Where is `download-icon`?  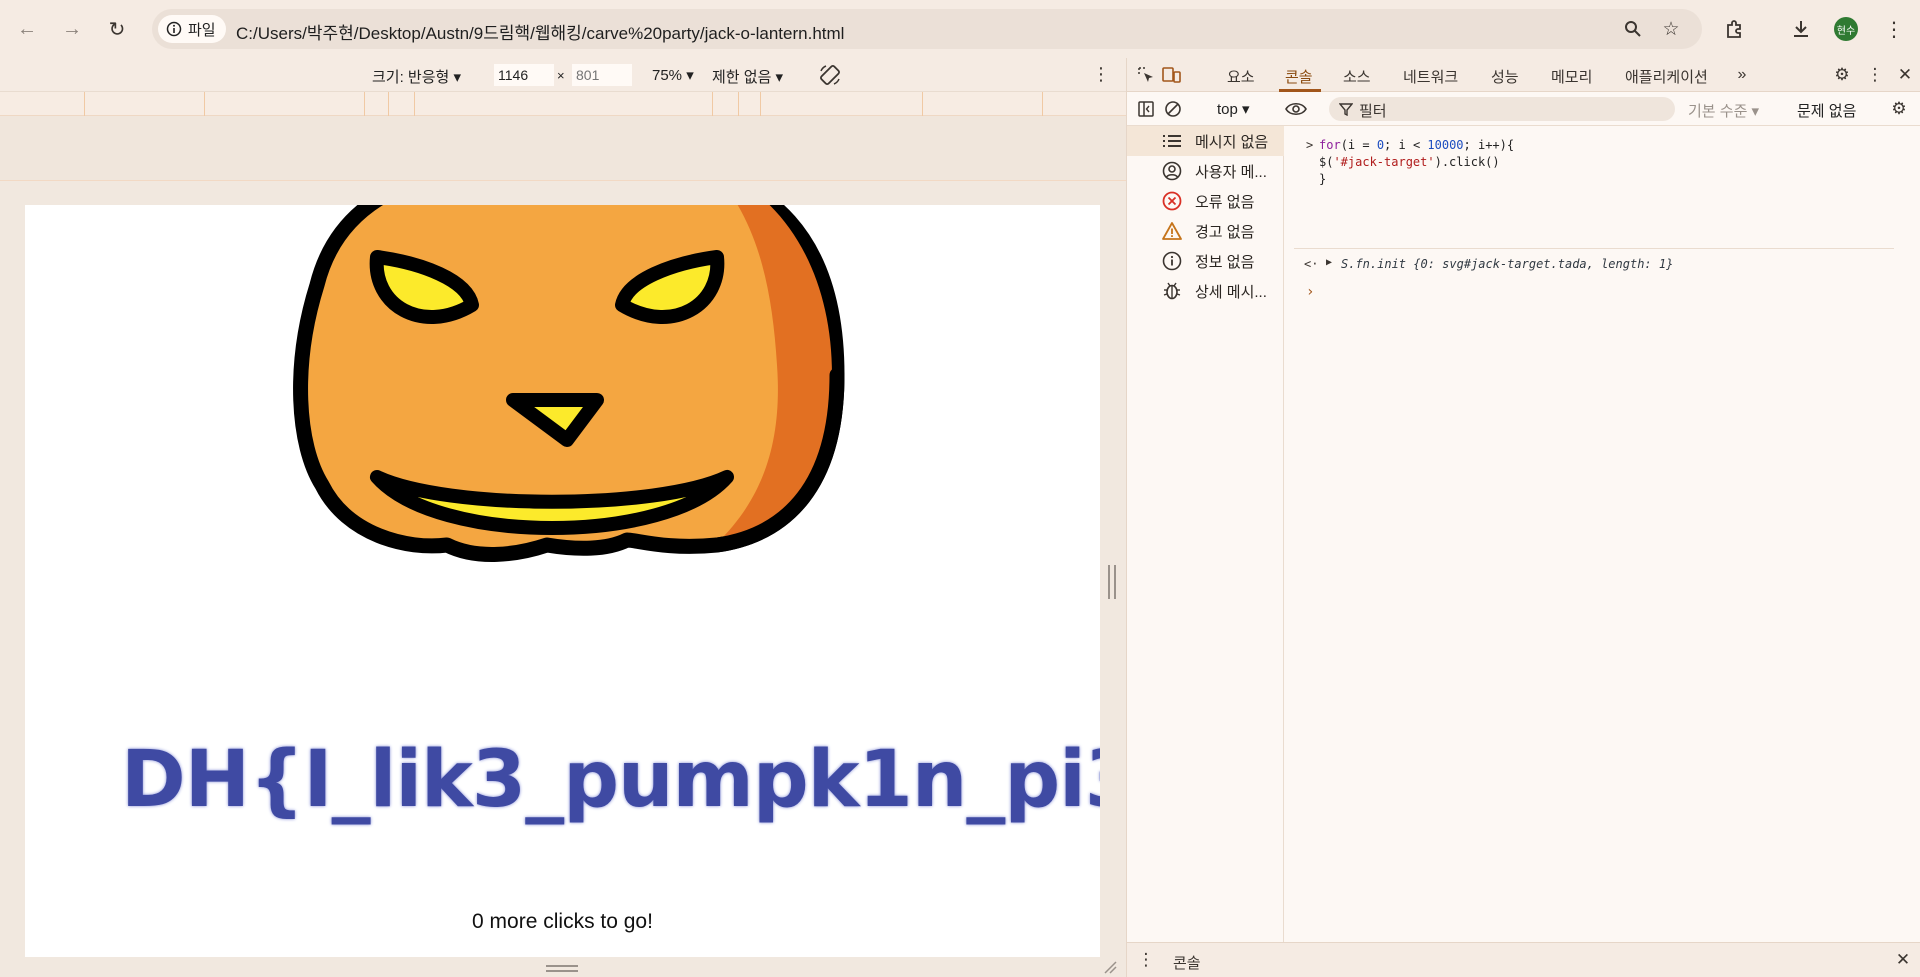 download-icon is located at coordinates (1801, 29).